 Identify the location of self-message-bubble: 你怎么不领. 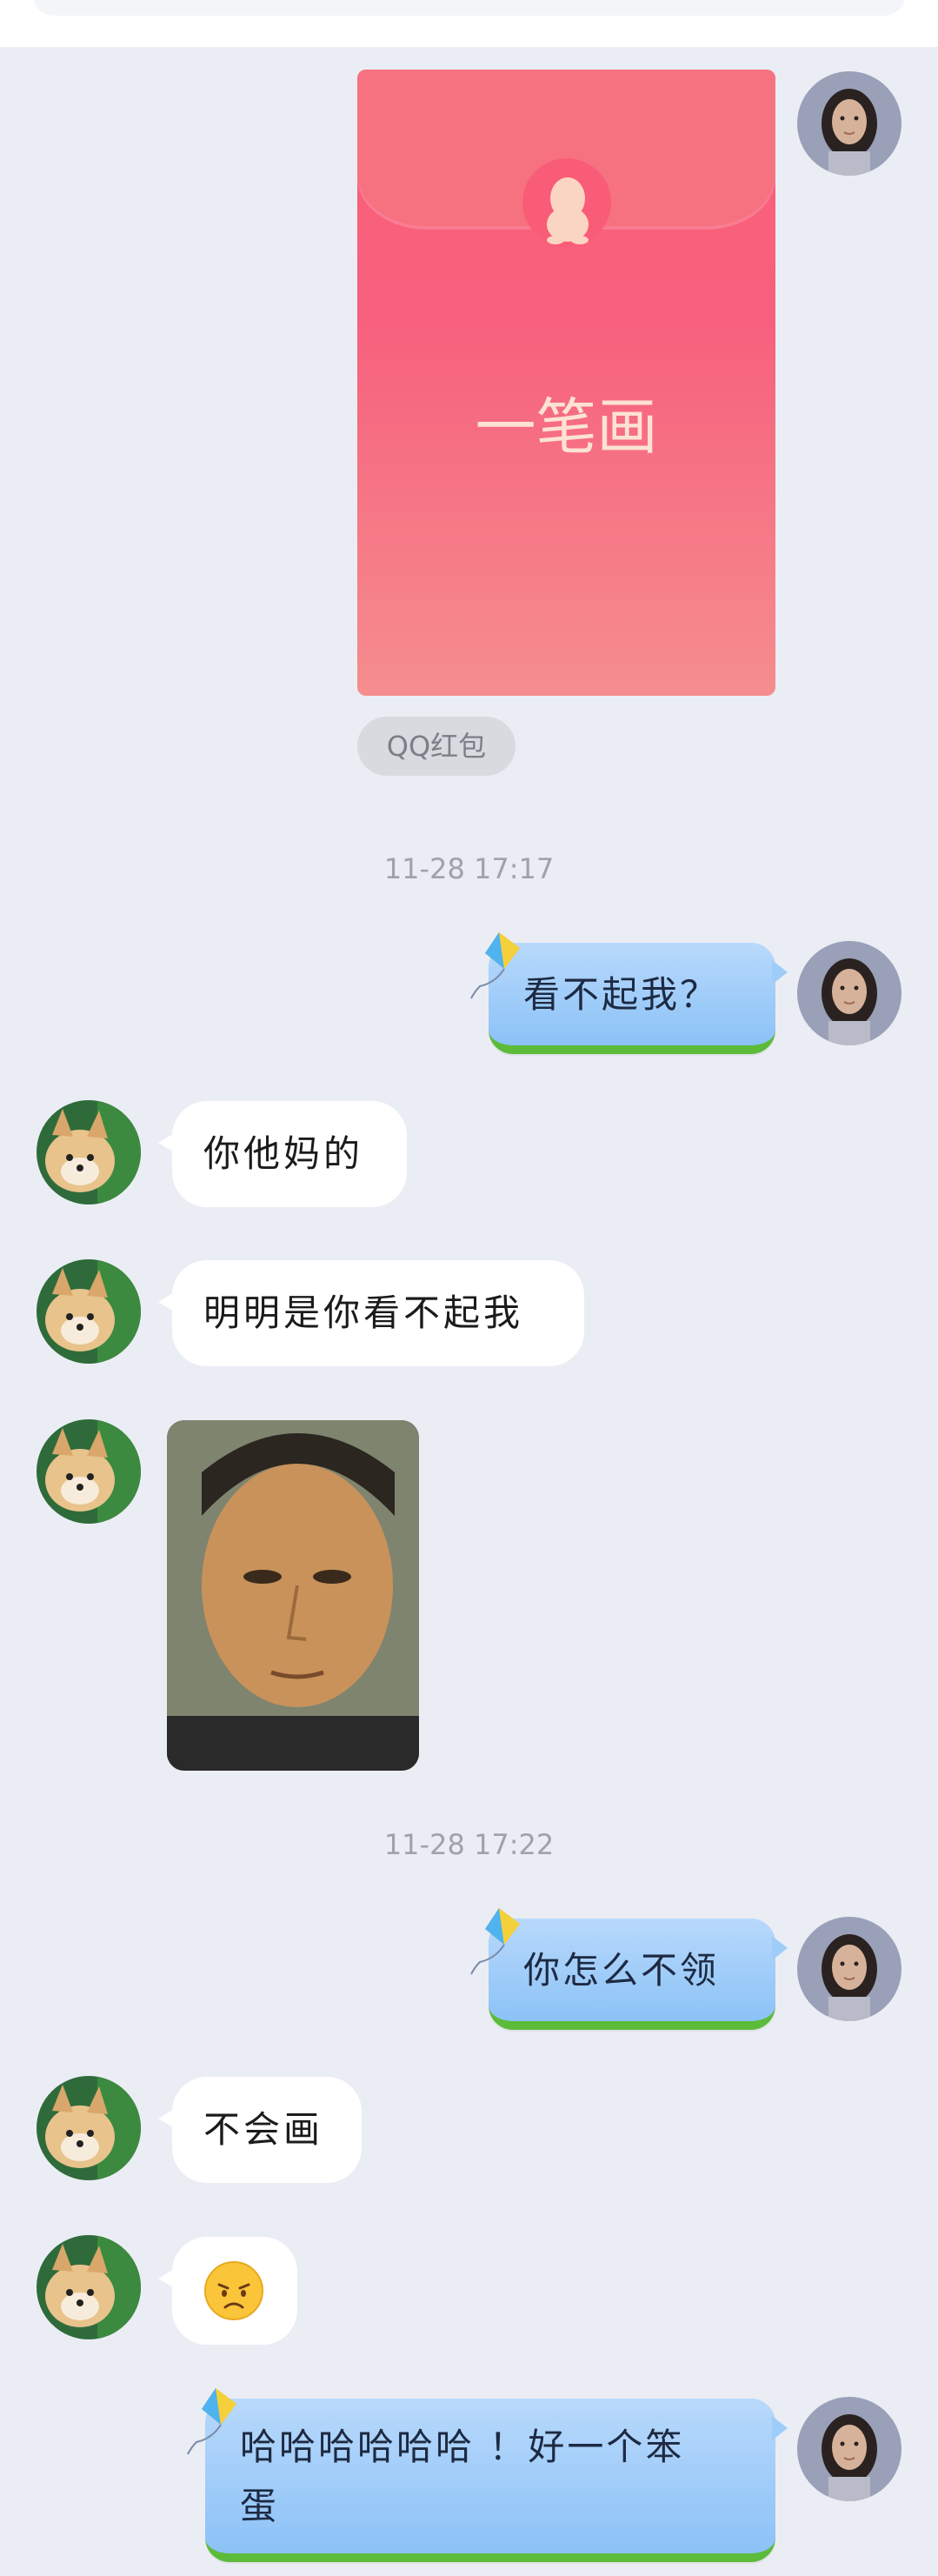
(639, 1975).